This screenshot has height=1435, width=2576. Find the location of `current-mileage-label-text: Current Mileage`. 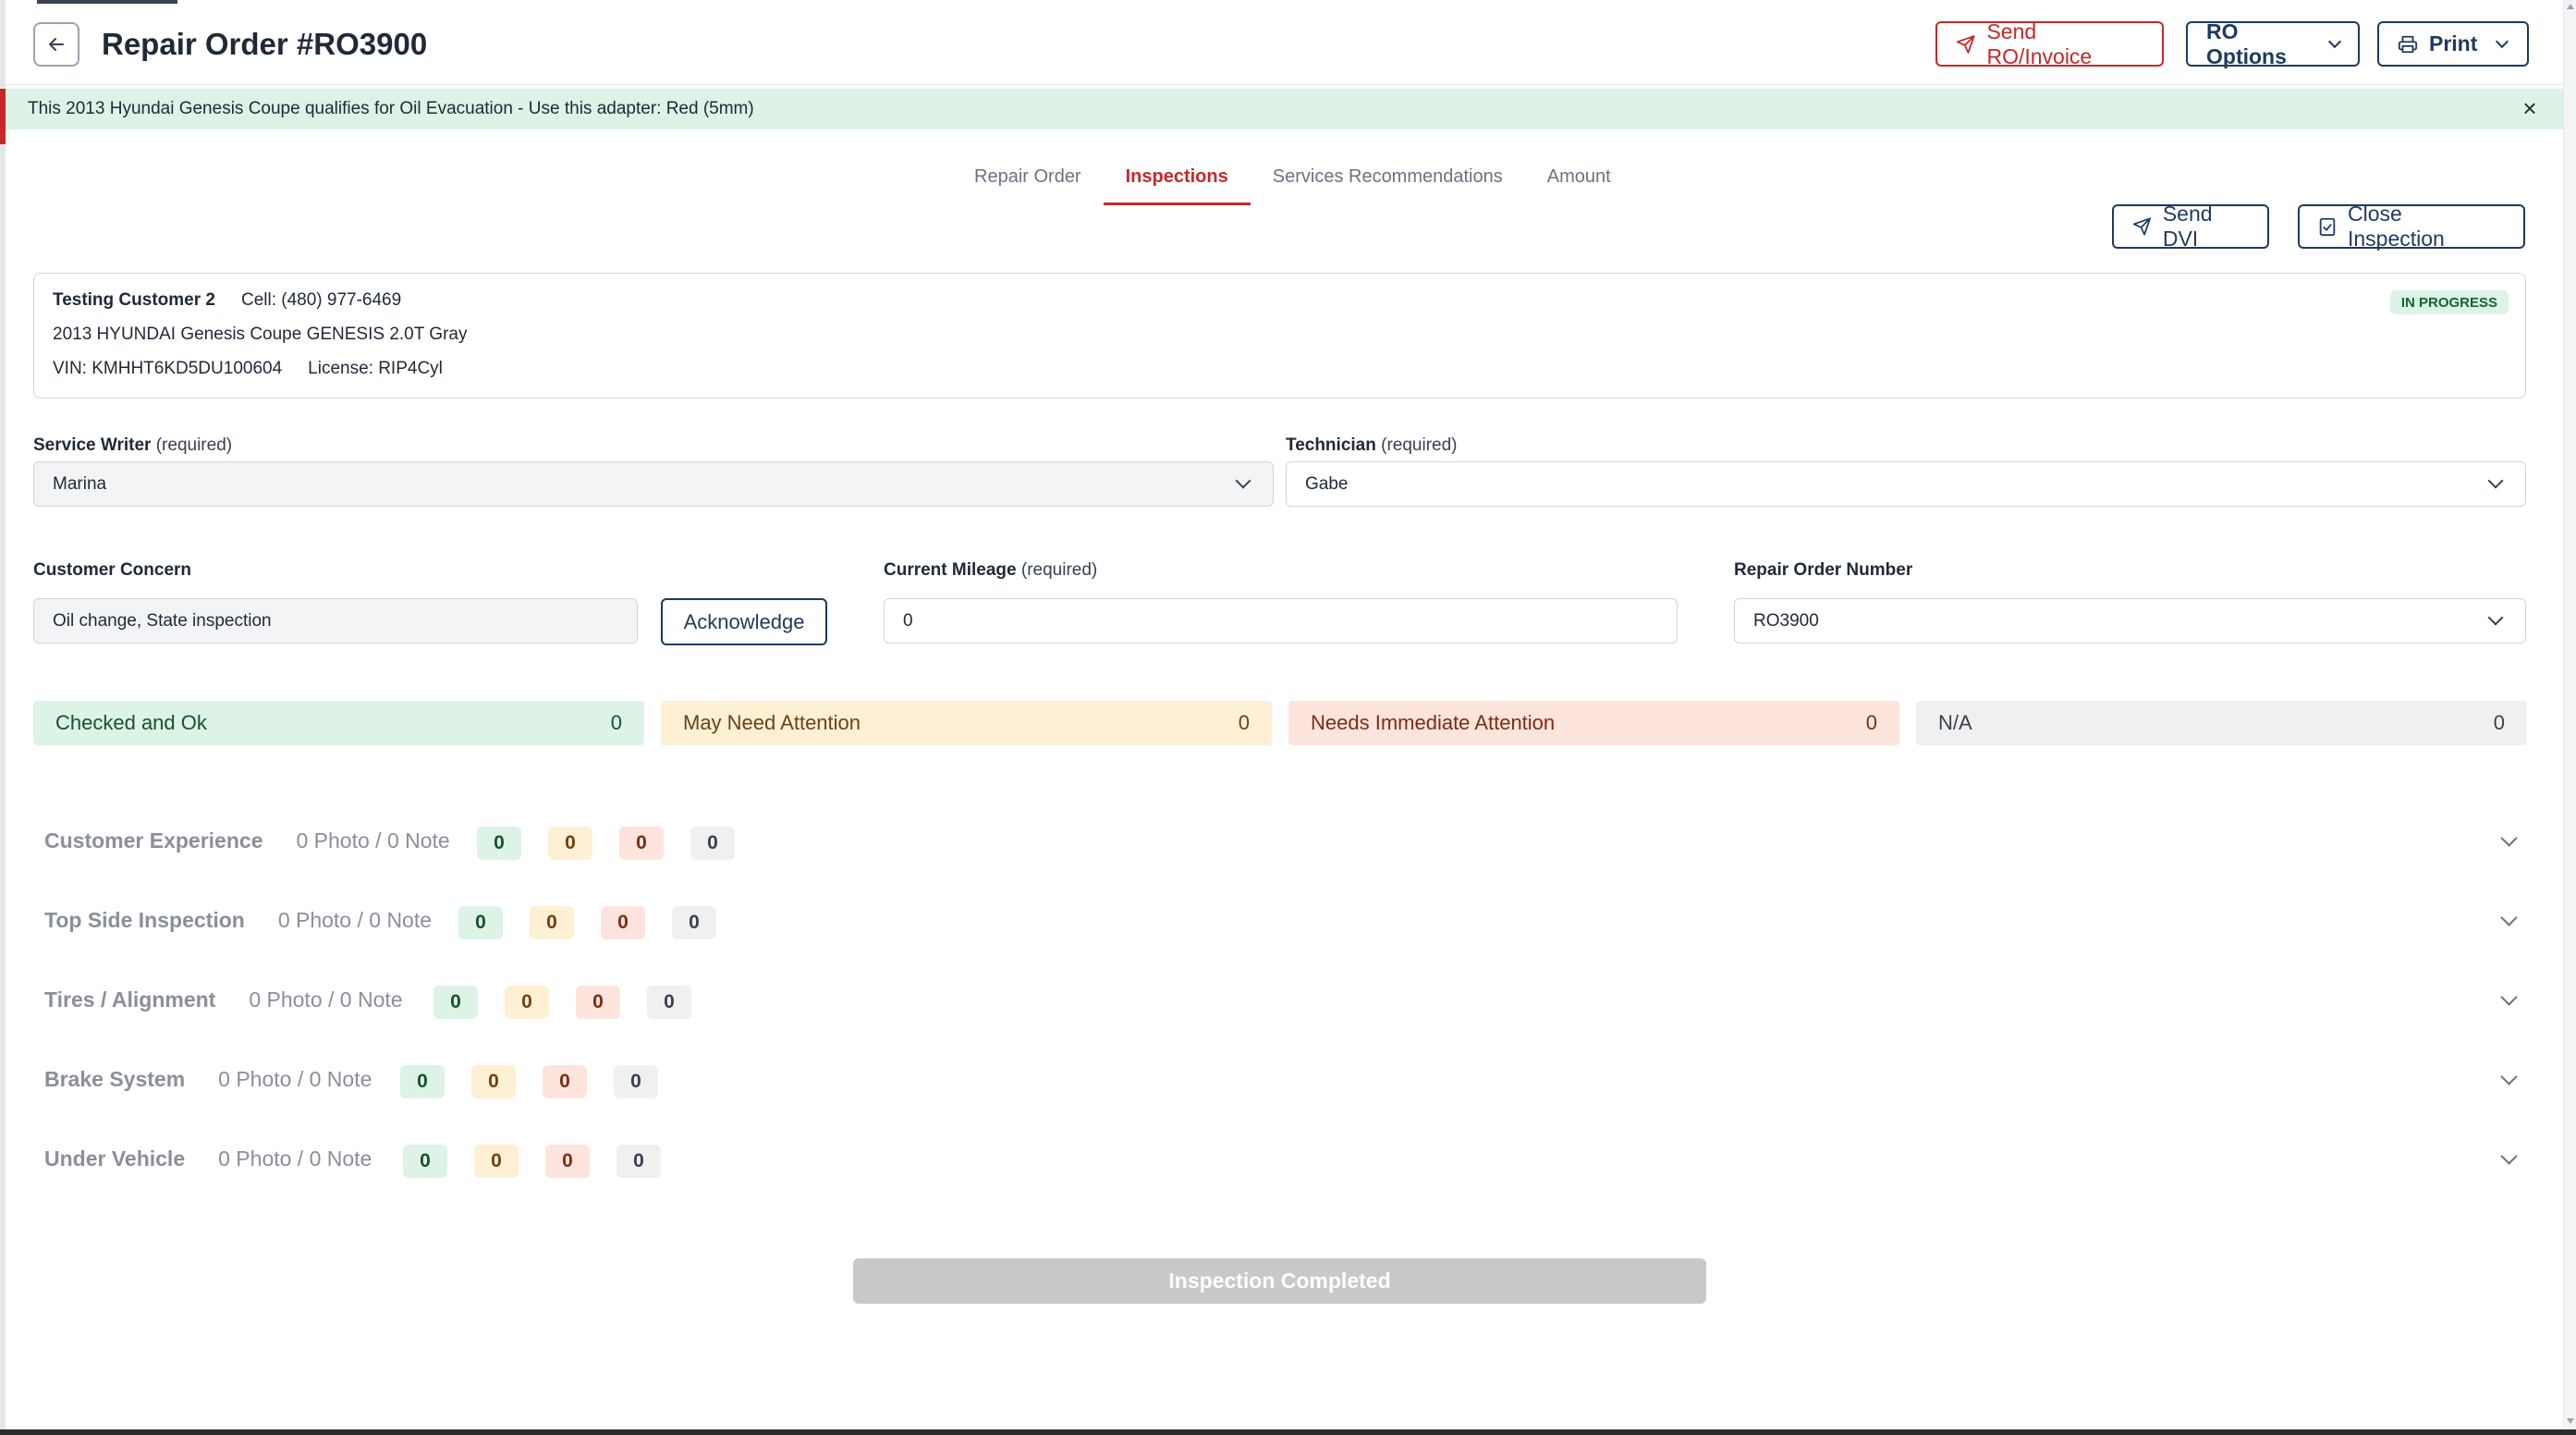

current-mileage-label-text: Current Mileage is located at coordinates (950, 570).